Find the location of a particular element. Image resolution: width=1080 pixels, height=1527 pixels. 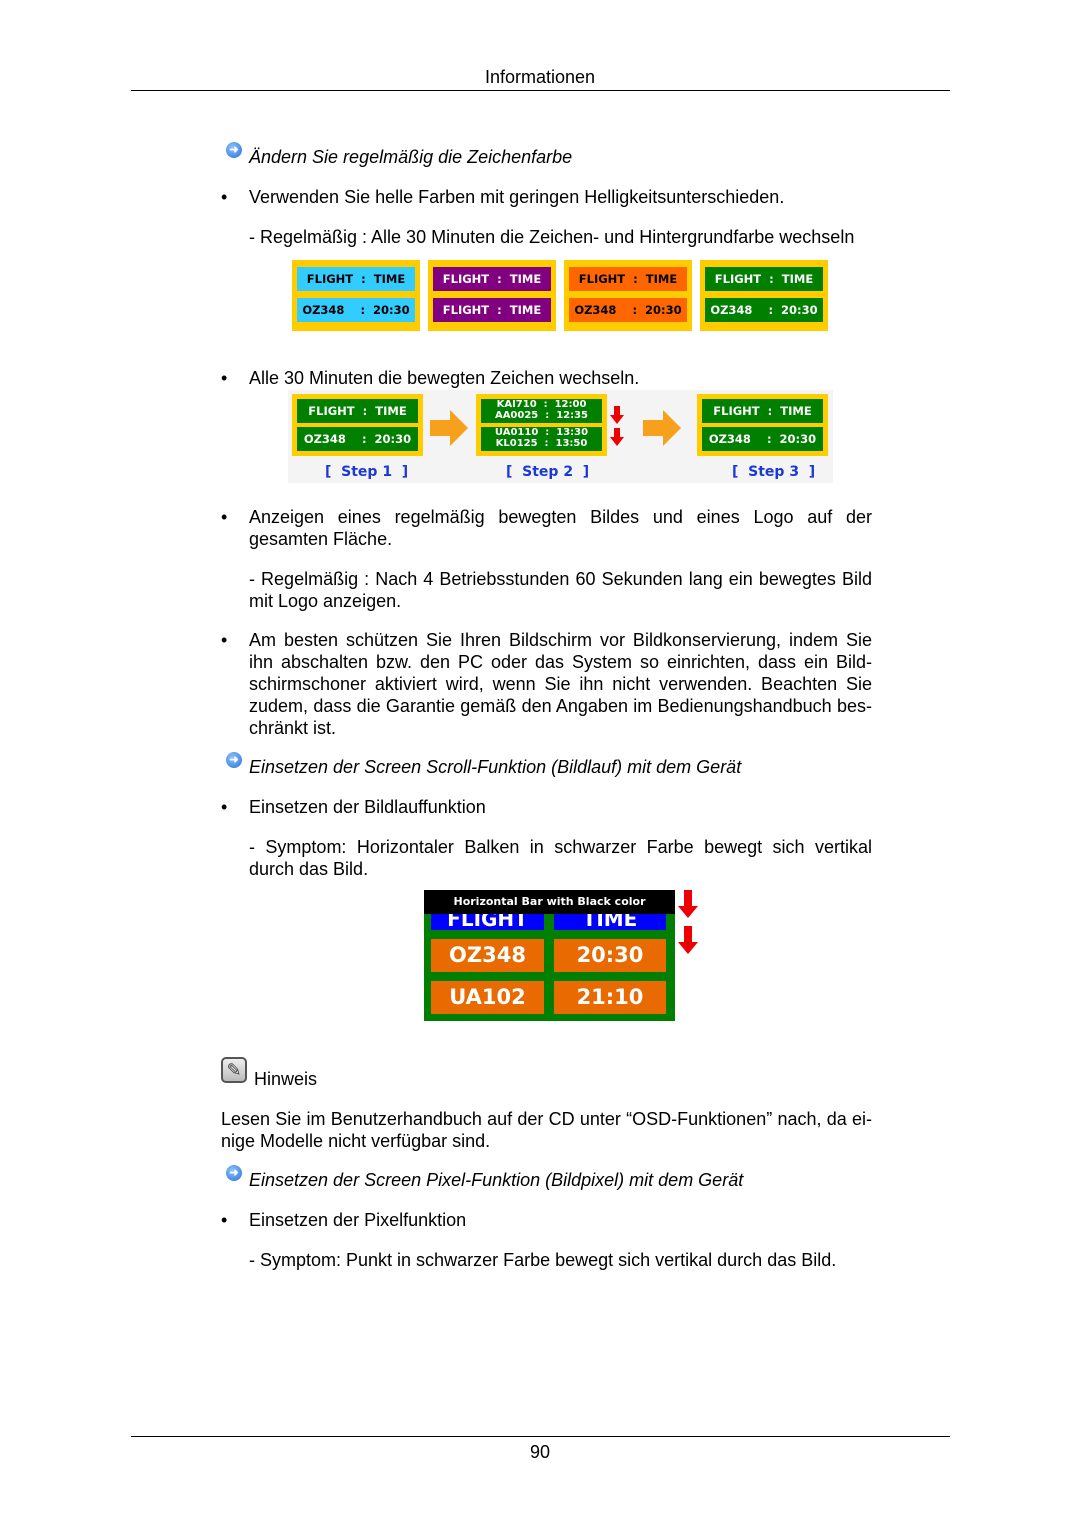

data-cell: 21:10 is located at coordinates (610, 997).